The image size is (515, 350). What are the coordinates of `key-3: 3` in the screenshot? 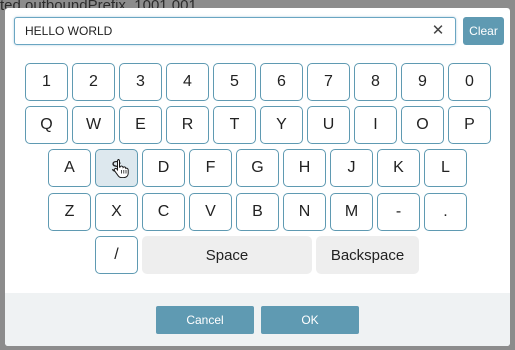 It's located at (140, 82).